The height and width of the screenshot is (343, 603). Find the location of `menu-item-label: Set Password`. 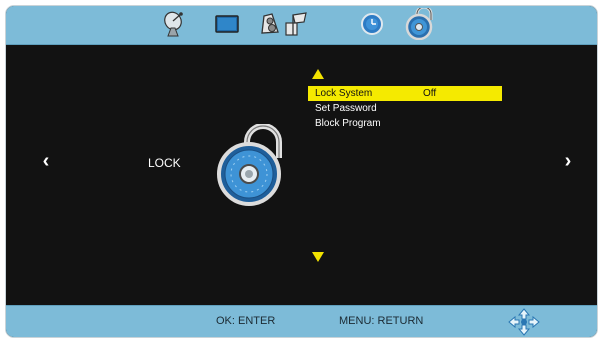

menu-item-label: Set Password is located at coordinates (346, 108).